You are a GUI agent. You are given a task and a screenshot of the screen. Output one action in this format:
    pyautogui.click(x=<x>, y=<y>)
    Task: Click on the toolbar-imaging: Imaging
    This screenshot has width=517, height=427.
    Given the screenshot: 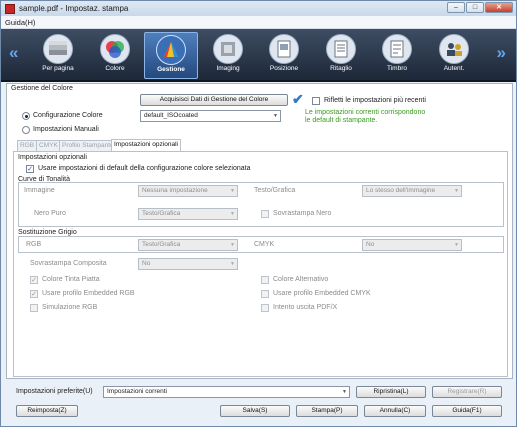 What is the action you would take?
    pyautogui.click(x=228, y=55)
    